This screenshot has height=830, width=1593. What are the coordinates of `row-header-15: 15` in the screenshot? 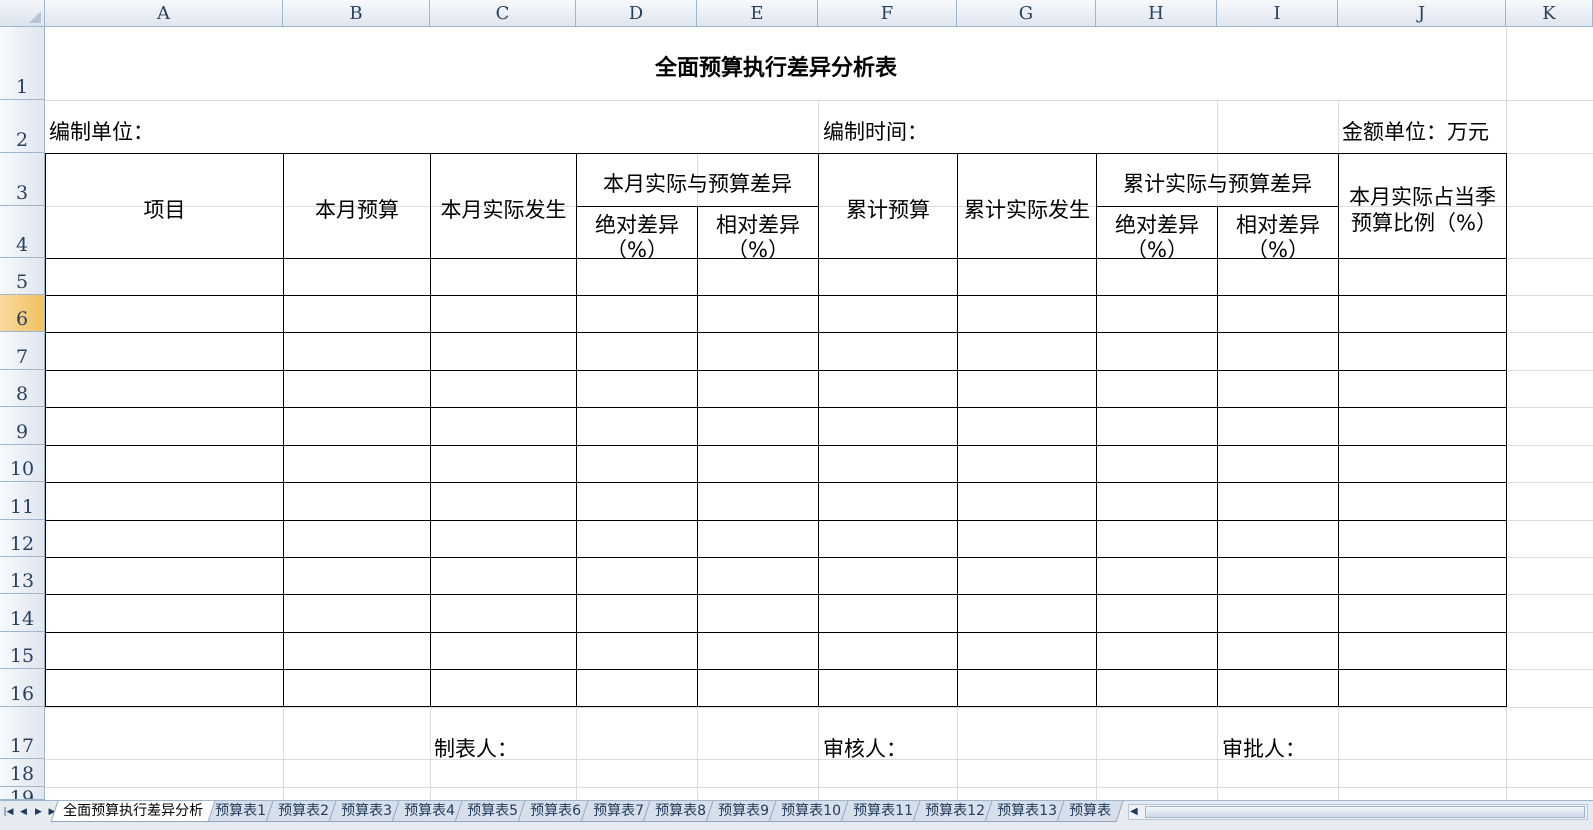 It's located at (22, 650).